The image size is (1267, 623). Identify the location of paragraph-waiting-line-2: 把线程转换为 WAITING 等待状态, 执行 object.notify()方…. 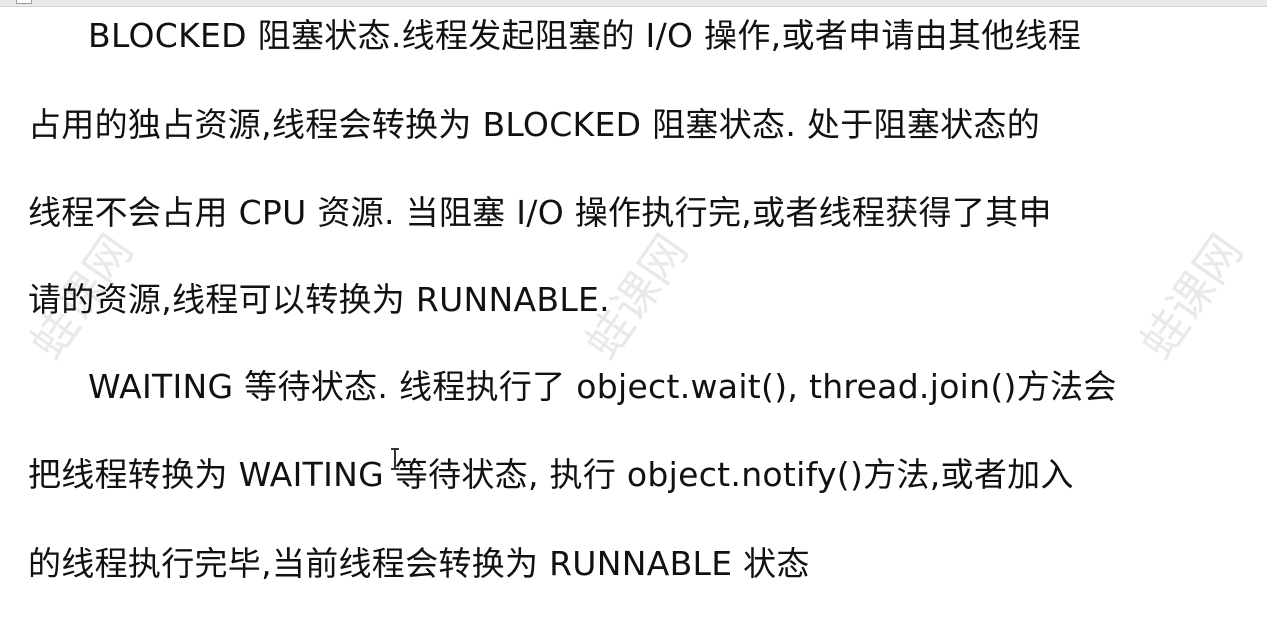
(551, 474).